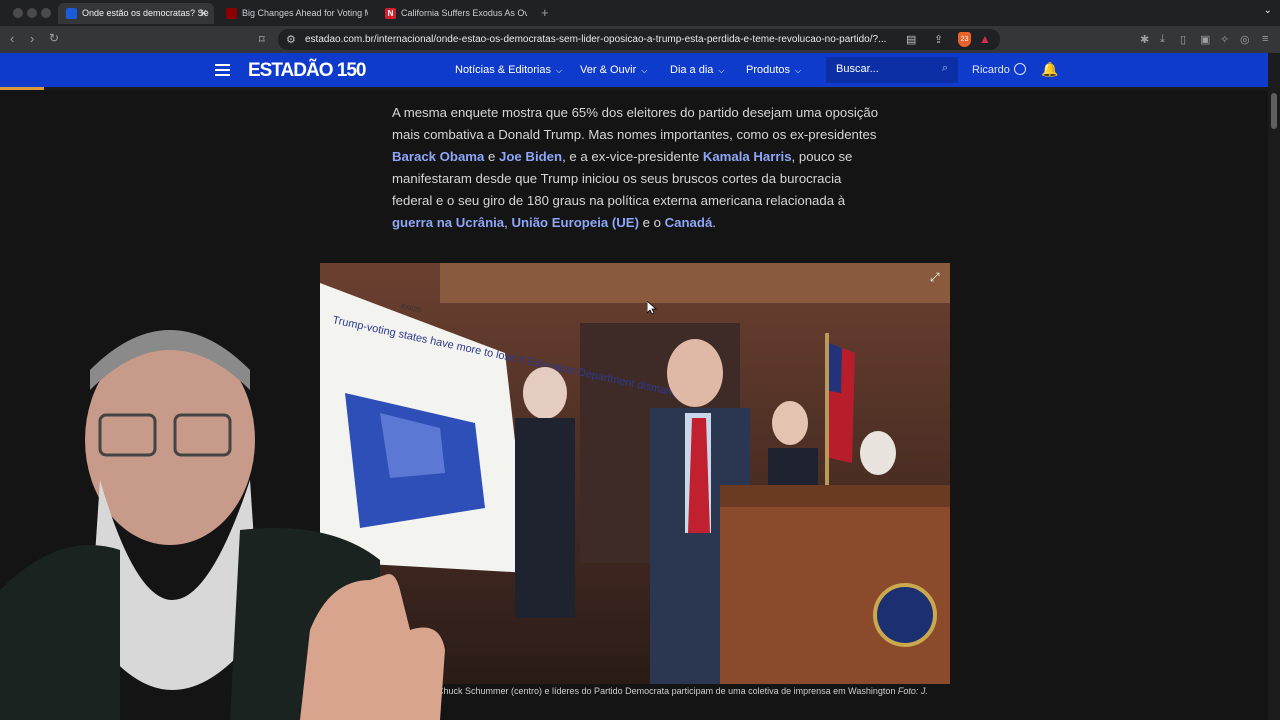  I want to click on paragraph-text: , e a ex-vice-presidente, so click(632, 156).